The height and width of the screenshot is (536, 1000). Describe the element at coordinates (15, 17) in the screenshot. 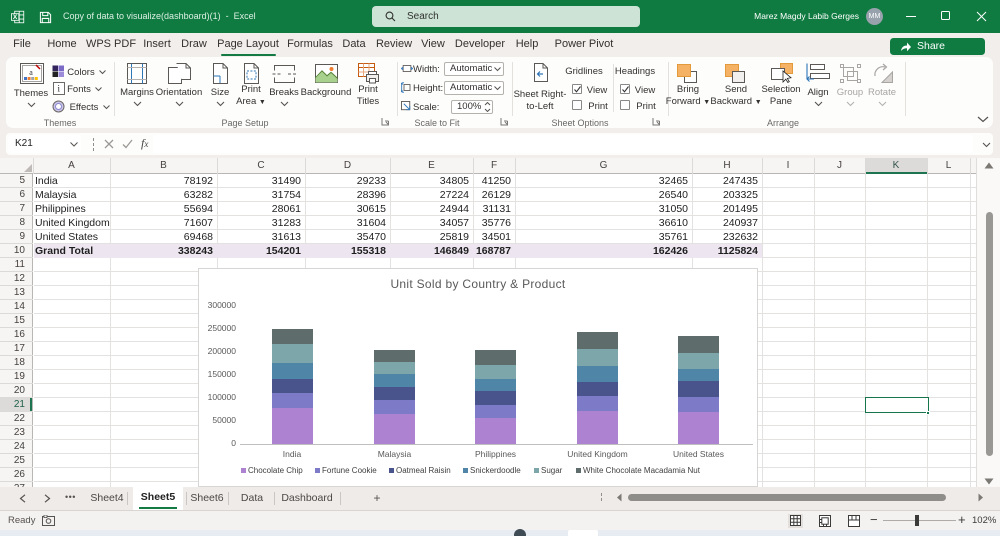

I see `svg-text: X` at that location.